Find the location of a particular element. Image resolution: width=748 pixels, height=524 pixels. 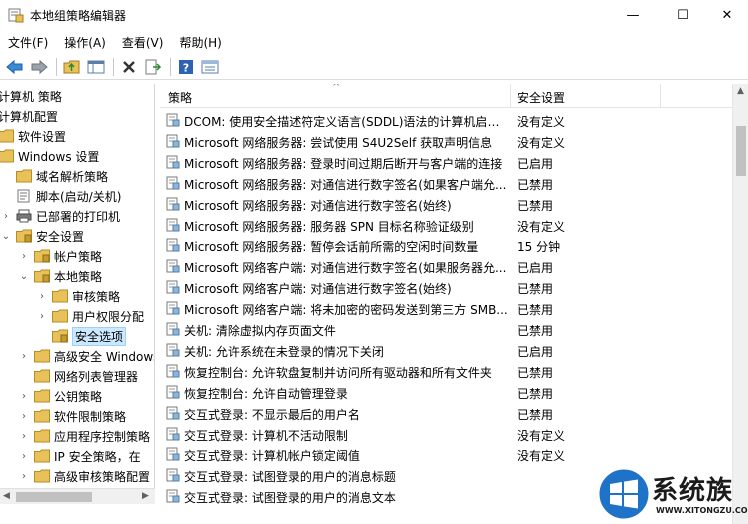

menu-action: 操作(A) is located at coordinates (85, 42).